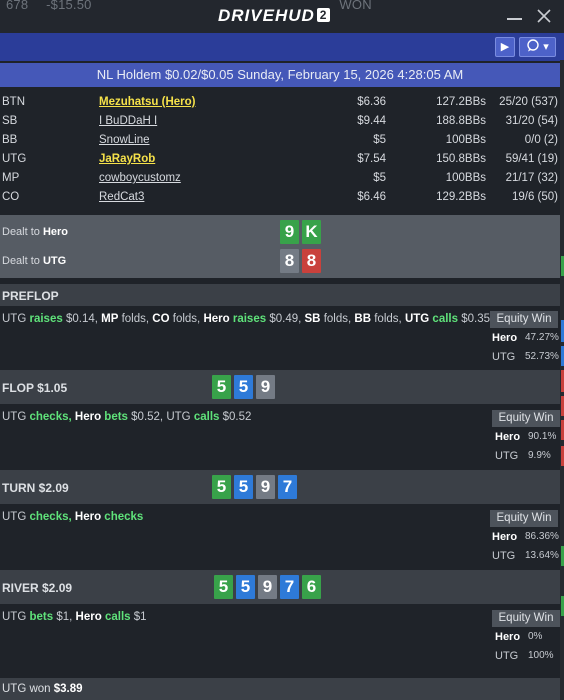 The width and height of the screenshot is (564, 700). I want to click on bg-stat-hands: 678, so click(17, 6).